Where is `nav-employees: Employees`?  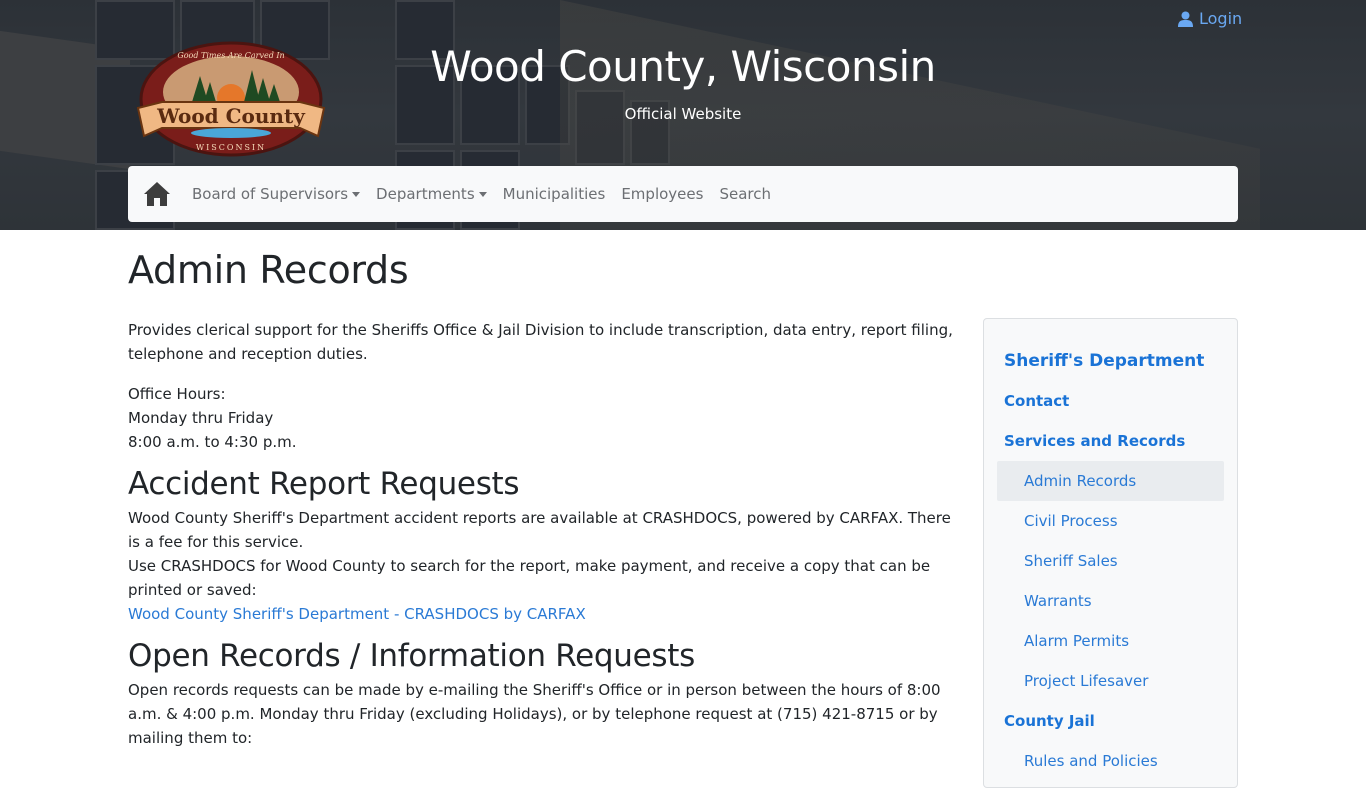 nav-employees: Employees is located at coordinates (662, 194).